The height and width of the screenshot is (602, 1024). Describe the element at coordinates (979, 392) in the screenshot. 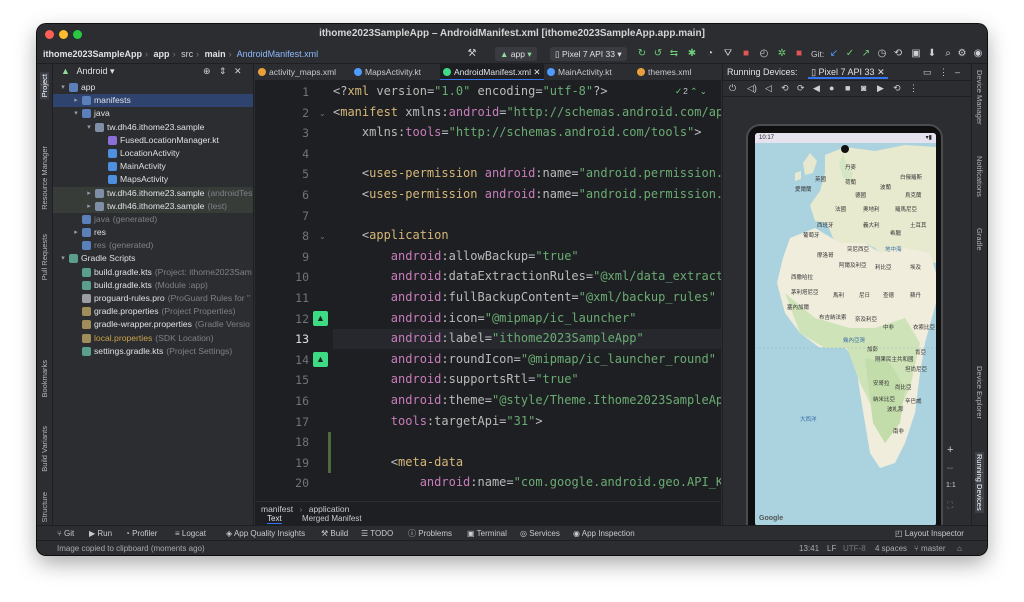

I see `device-explorer-tool-tab: Device Explorer` at that location.